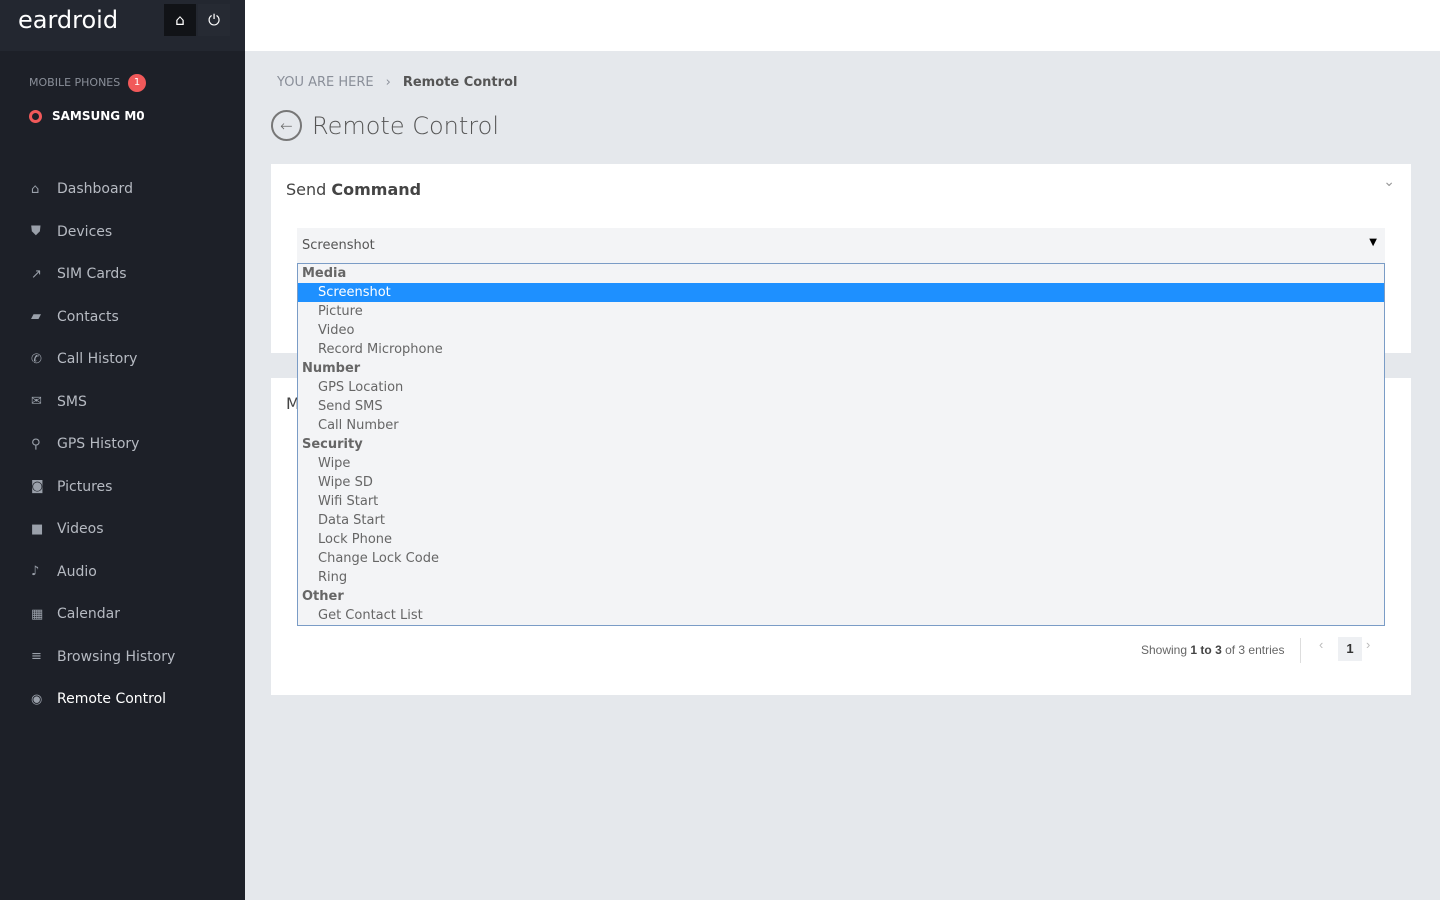  What do you see at coordinates (98, 116) in the screenshot?
I see `phone-name: SAMSUNG M0` at bounding box center [98, 116].